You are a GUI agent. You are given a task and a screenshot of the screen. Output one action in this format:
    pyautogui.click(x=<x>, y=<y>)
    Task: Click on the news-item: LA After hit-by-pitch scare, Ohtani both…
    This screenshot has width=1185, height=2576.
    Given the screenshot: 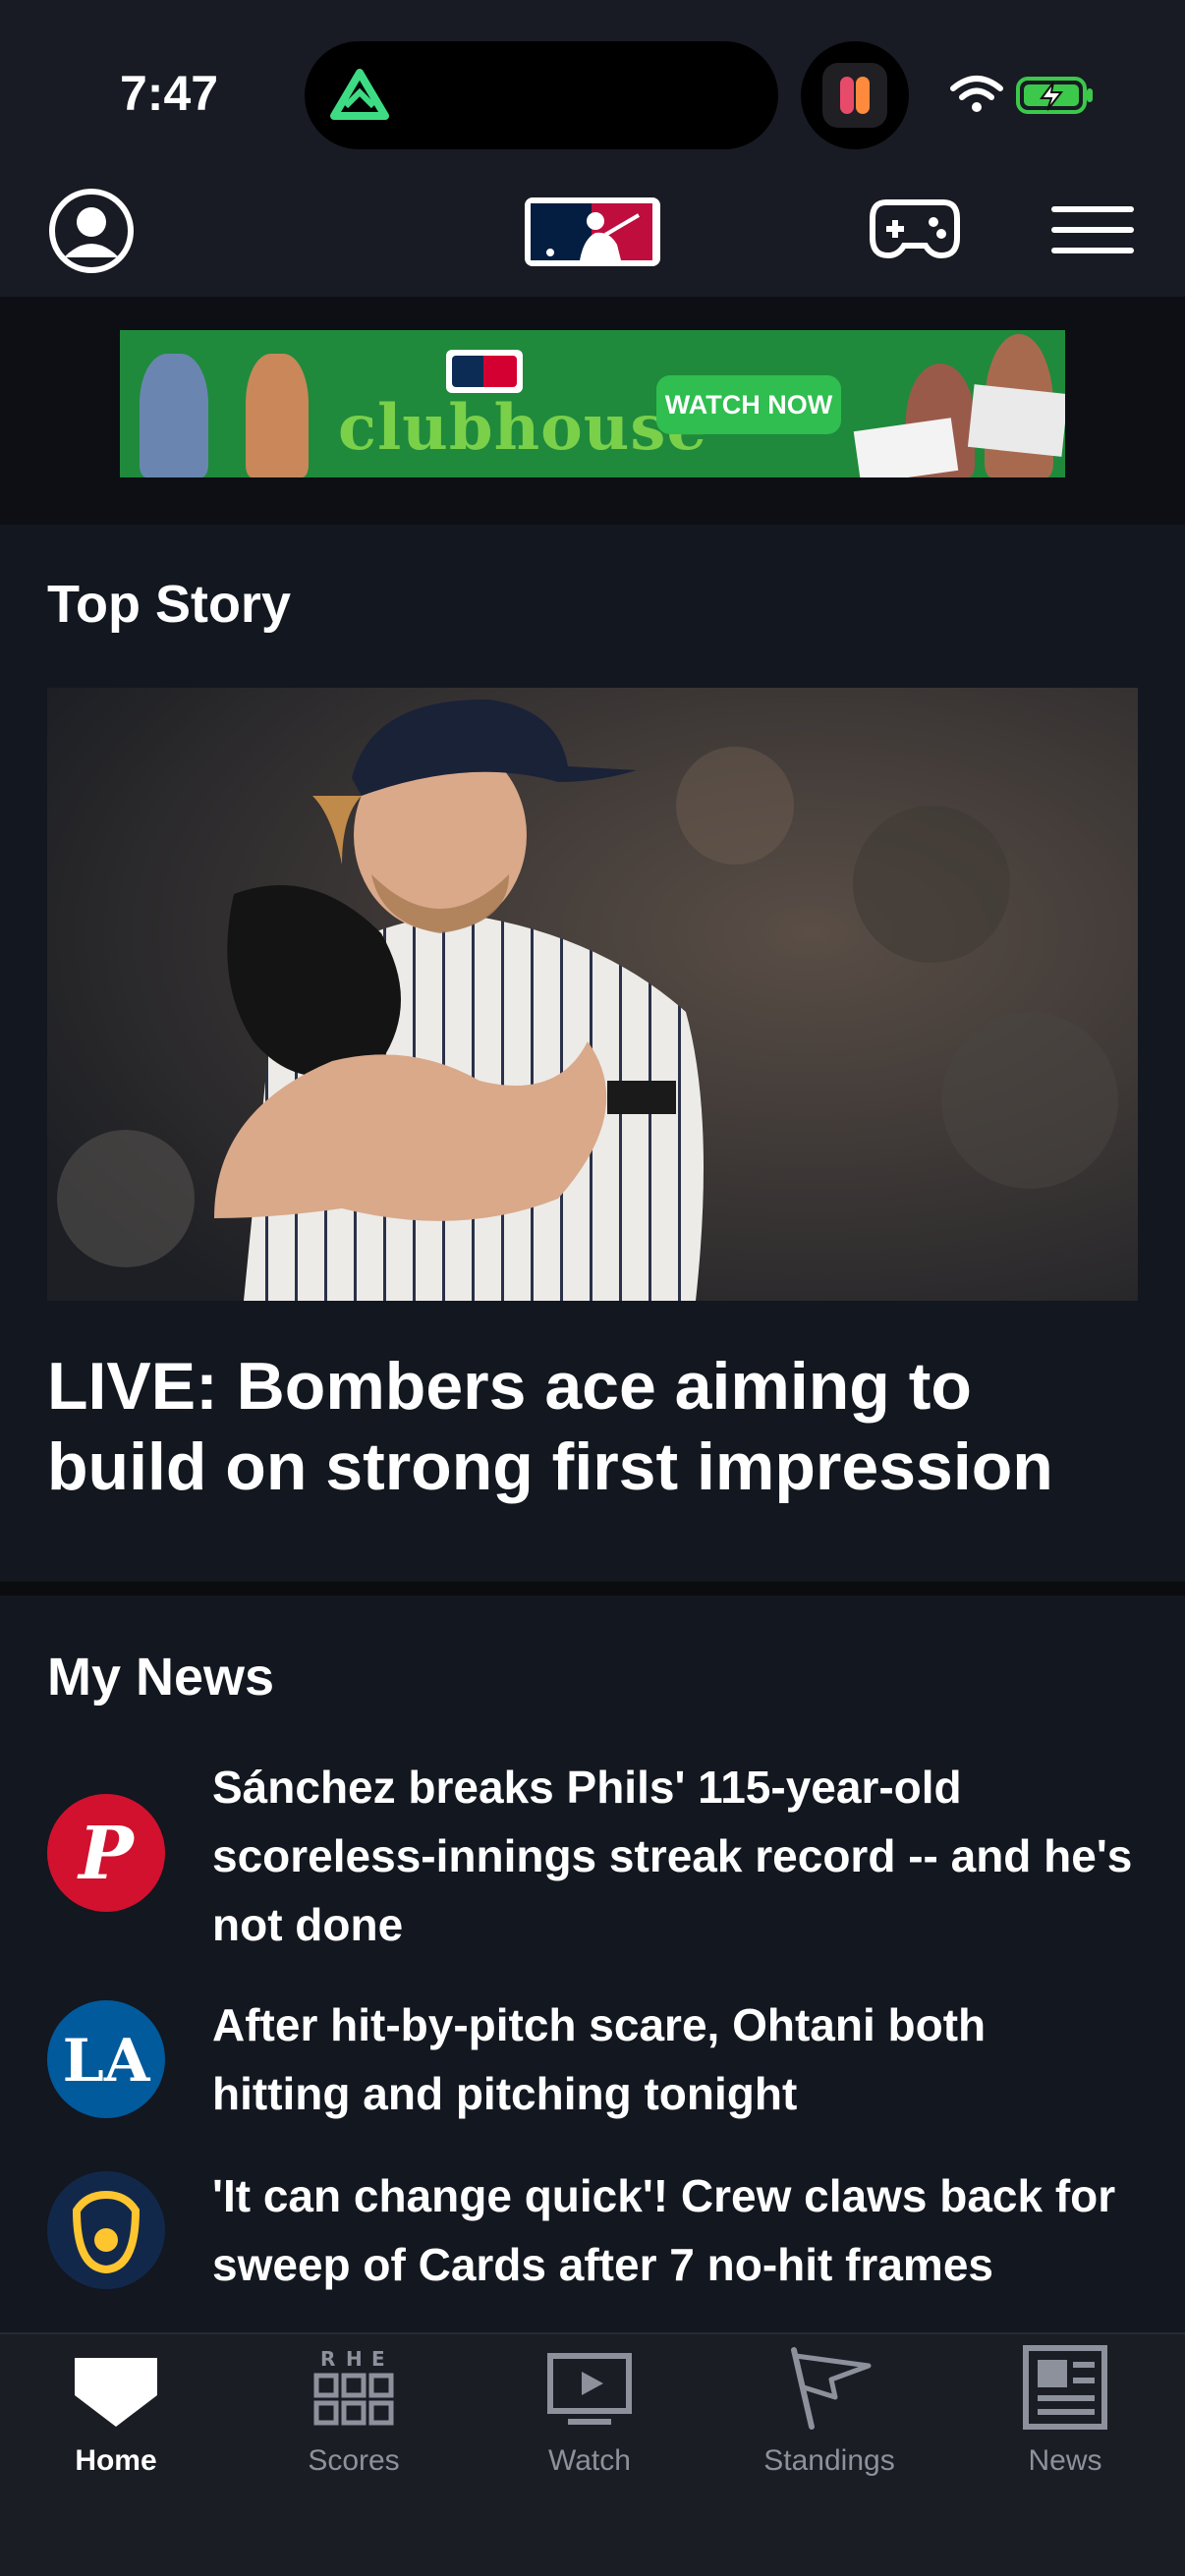 What is the action you would take?
    pyautogui.click(x=592, y=2059)
    